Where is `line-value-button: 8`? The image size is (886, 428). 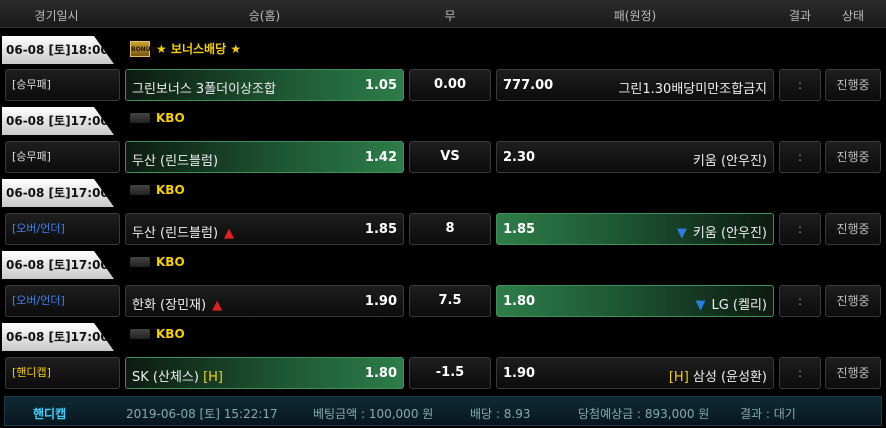
line-value-button: 8 is located at coordinates (450, 229).